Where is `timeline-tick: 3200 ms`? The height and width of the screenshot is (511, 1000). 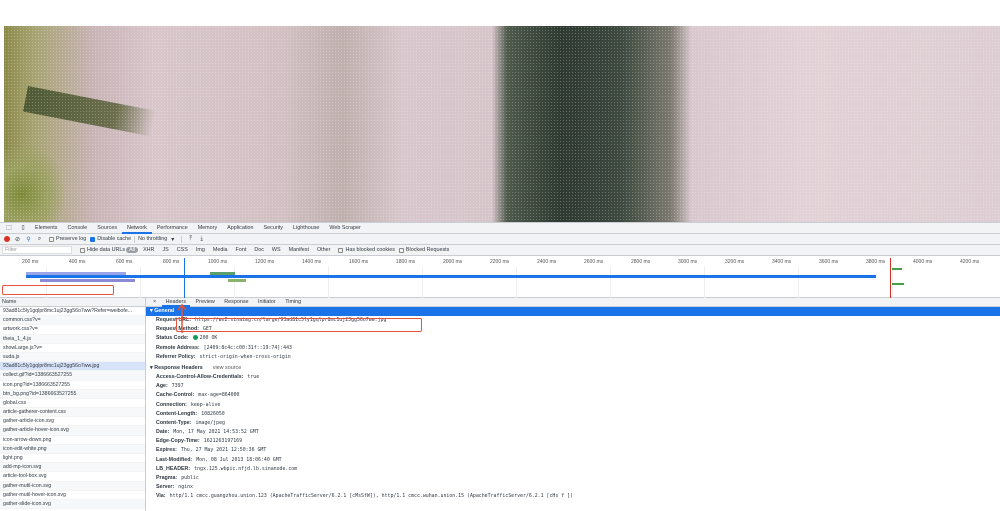 timeline-tick: 3200 ms is located at coordinates (735, 262).